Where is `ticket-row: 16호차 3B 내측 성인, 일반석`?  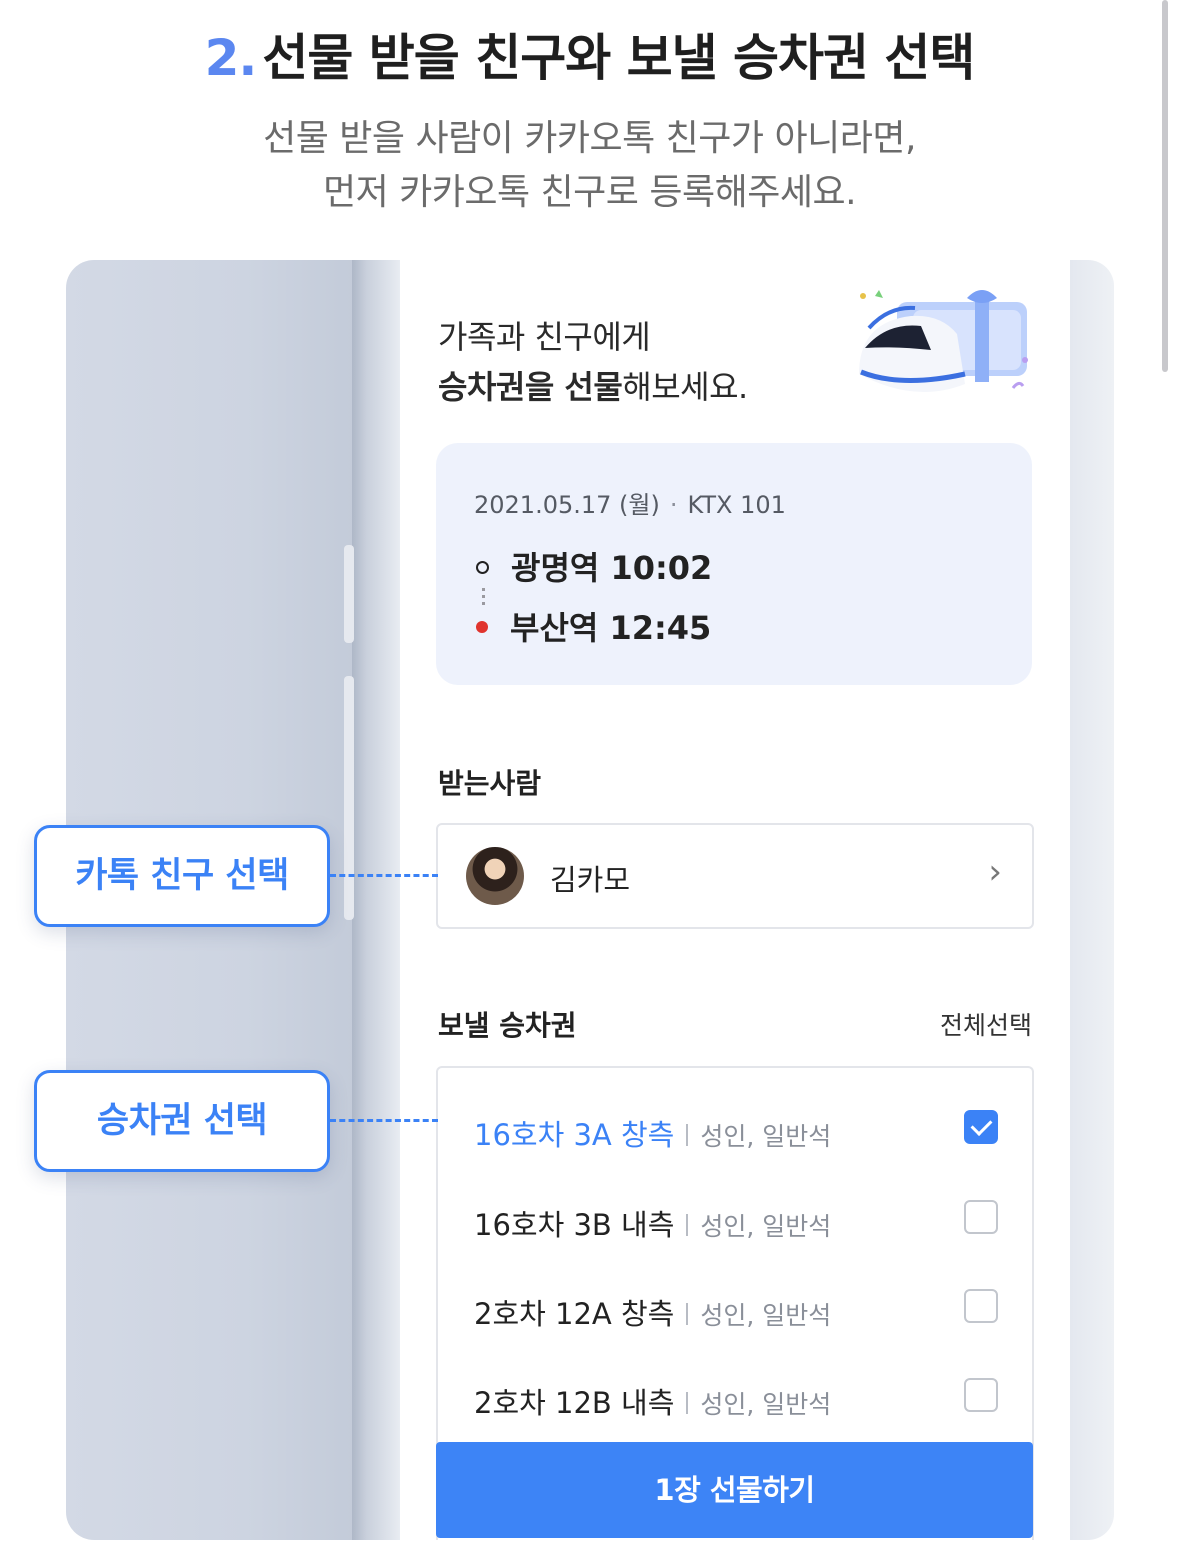
ticket-row: 16호차 3B 내측 성인, 일반석 is located at coordinates (736, 1222).